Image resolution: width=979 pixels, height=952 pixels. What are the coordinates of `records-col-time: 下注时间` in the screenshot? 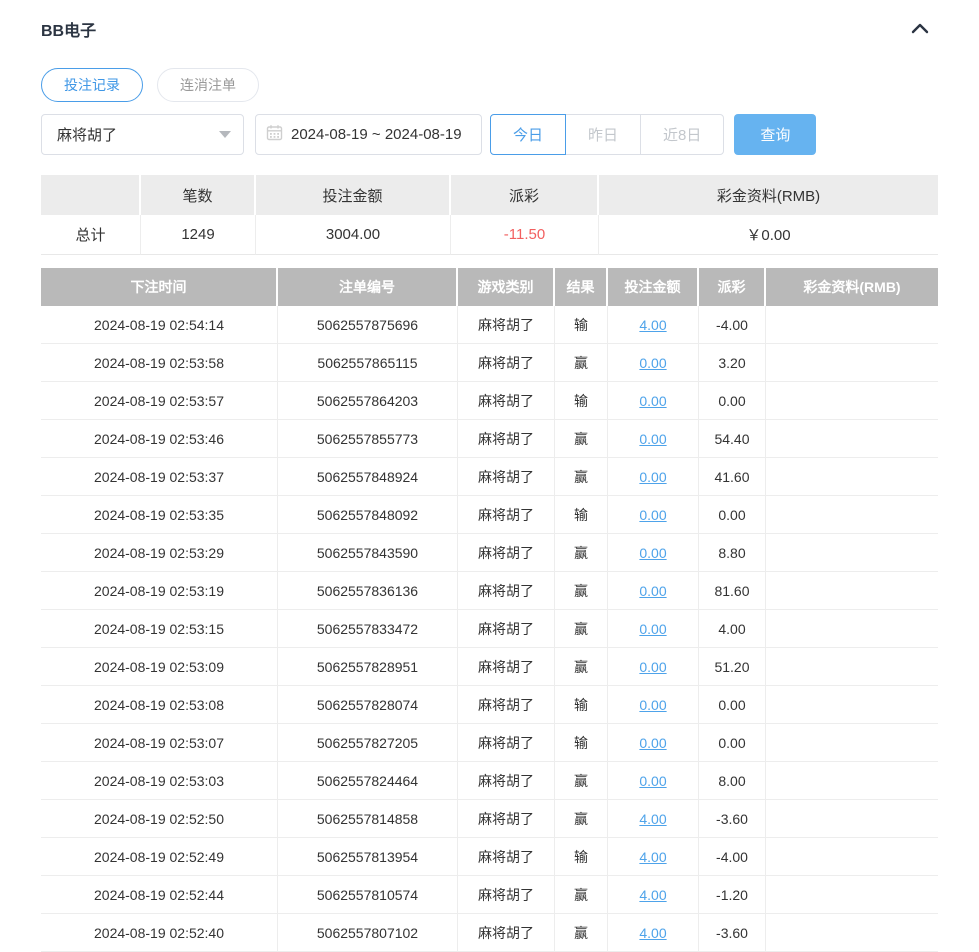 It's located at (159, 287).